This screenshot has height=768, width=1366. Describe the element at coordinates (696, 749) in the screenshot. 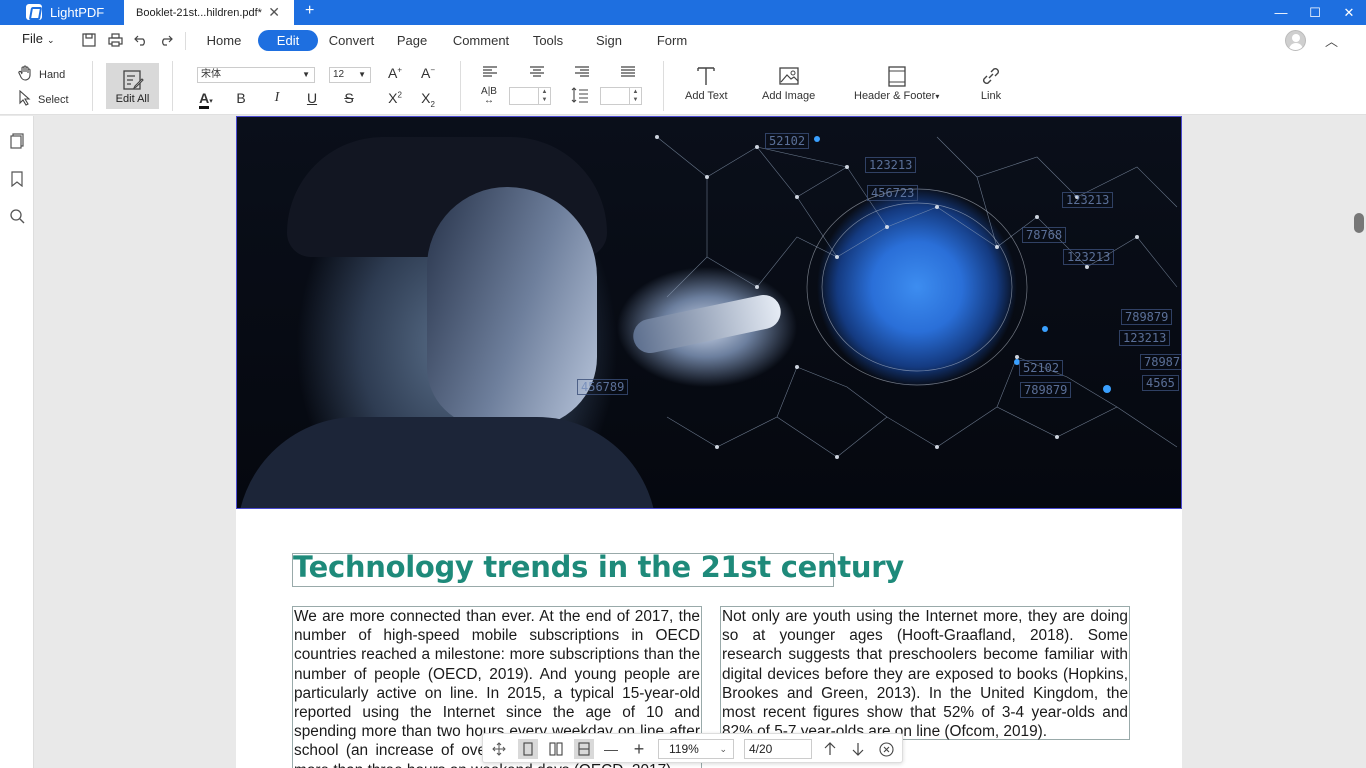

I see `zoom-select: 119% ⌄` at that location.